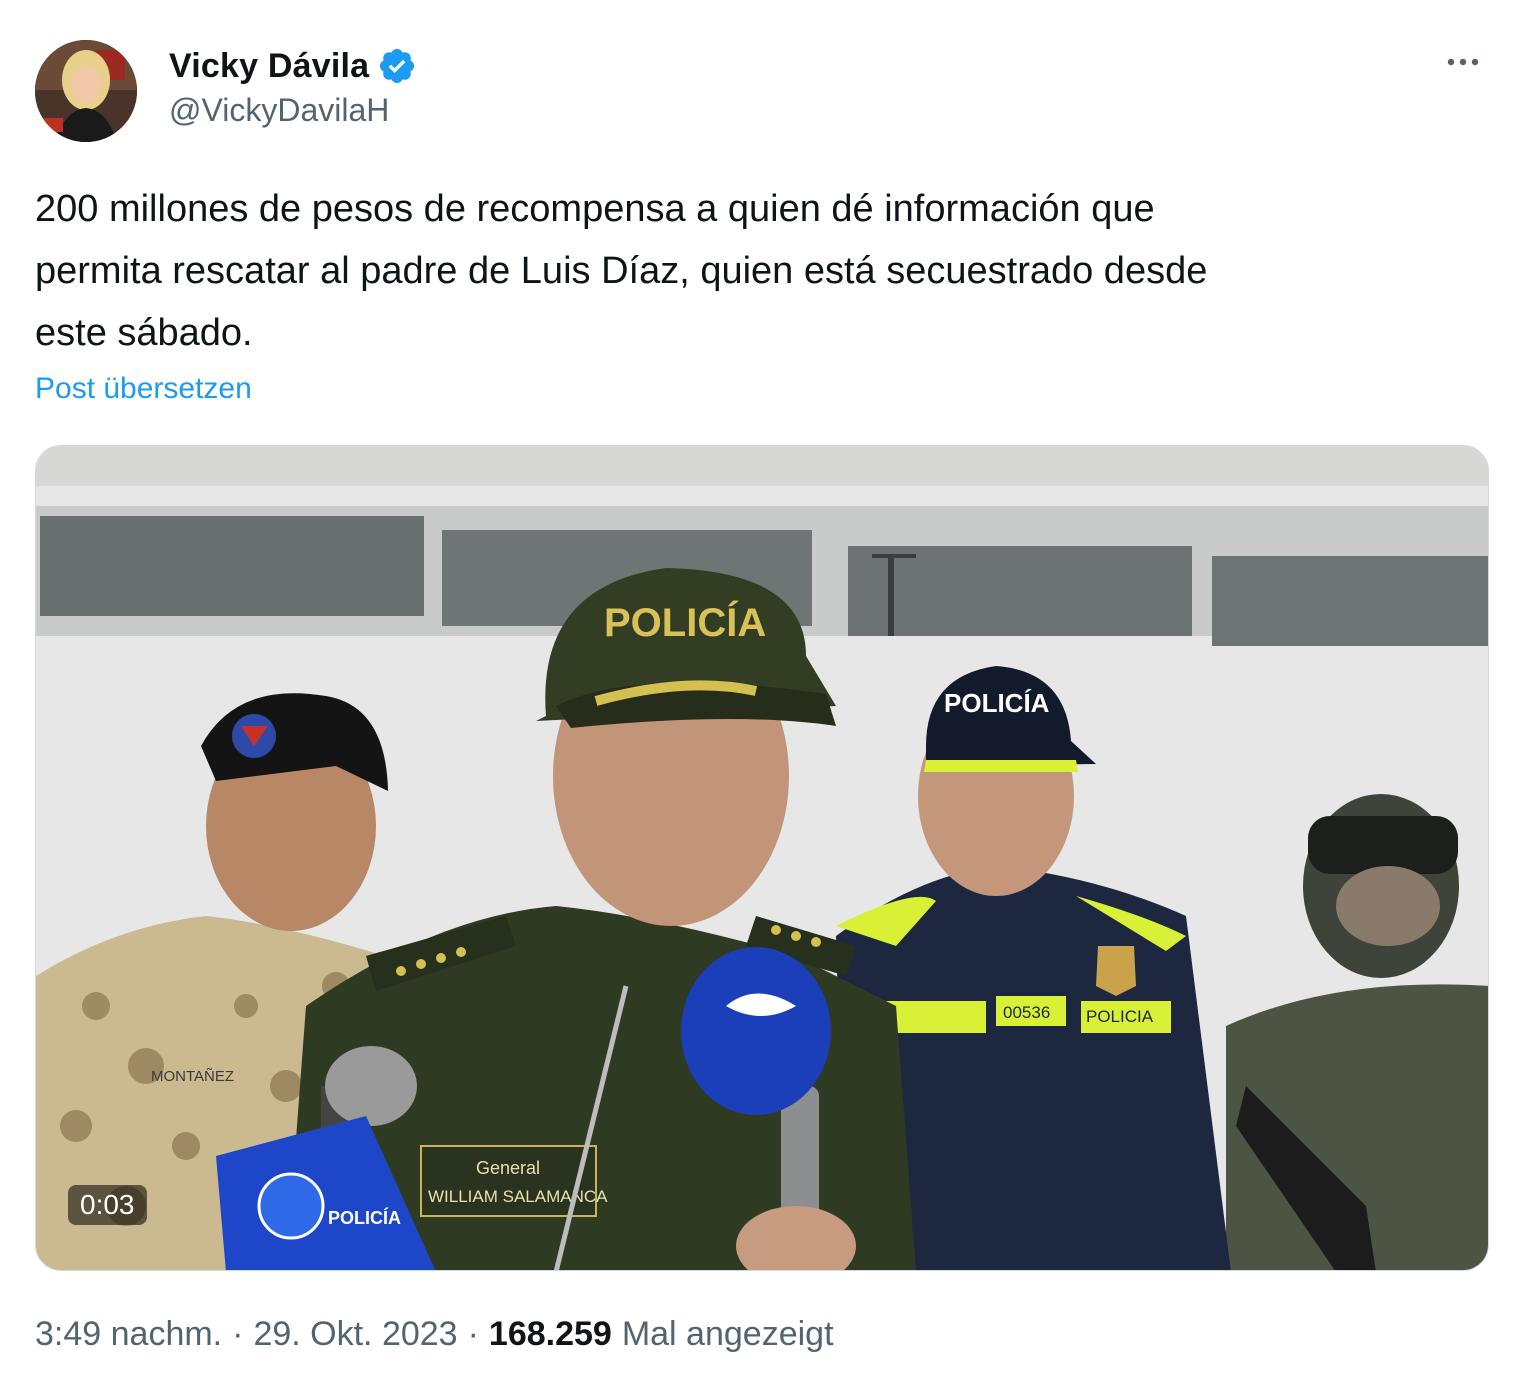 The height and width of the screenshot is (1392, 1524). What do you see at coordinates (355, 1334) in the screenshot?
I see `tweet-date: 29. Okt. 2023` at bounding box center [355, 1334].